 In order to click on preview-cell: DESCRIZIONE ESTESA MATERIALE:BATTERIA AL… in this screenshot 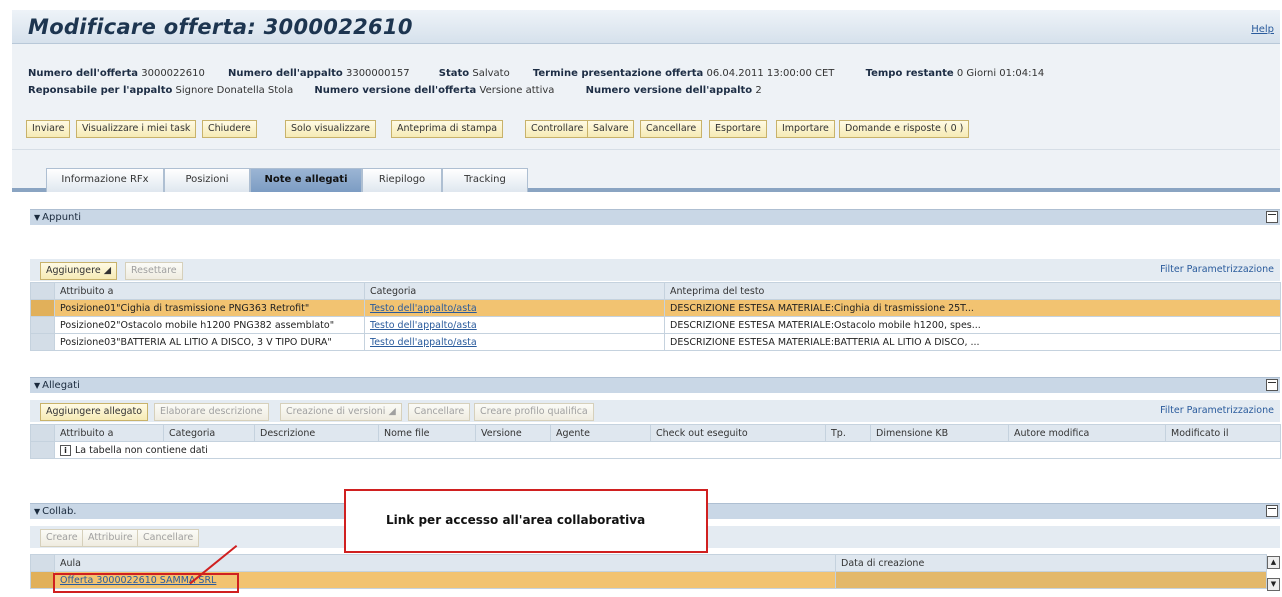, I will do `click(972, 342)`.